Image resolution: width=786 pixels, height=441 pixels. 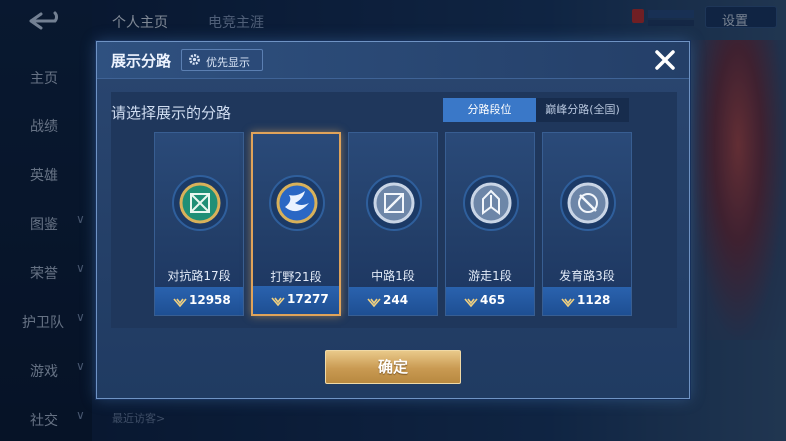 I want to click on close-icon, so click(x=665, y=60).